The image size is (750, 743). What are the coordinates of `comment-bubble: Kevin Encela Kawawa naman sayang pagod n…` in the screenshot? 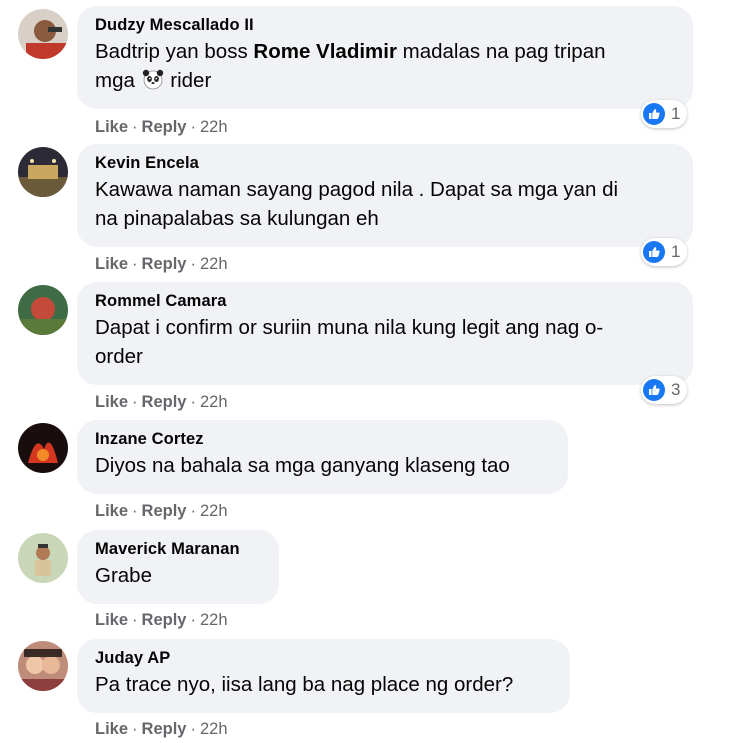 It's located at (385, 195).